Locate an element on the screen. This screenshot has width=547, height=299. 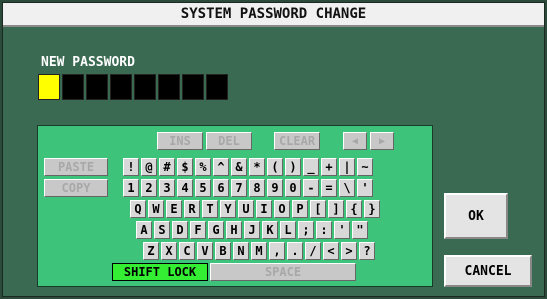
key-1-11: = is located at coordinates (329, 188).